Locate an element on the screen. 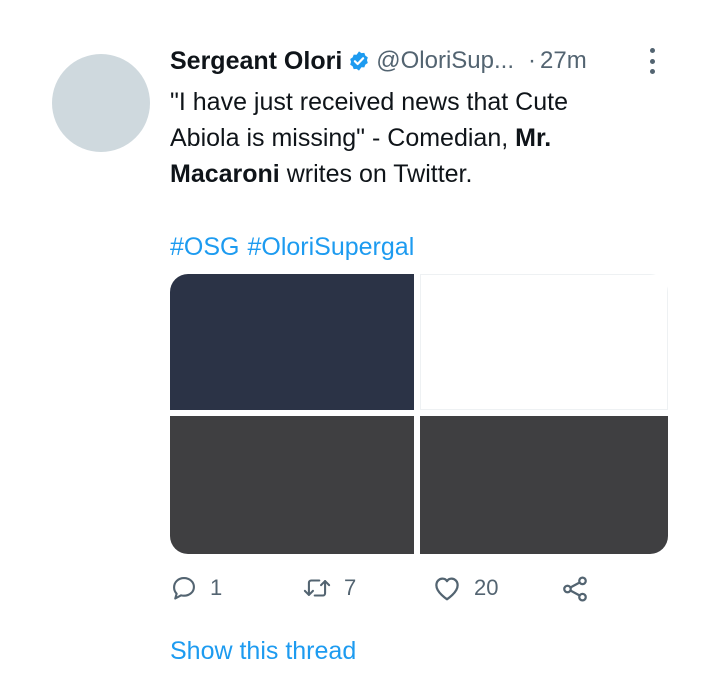 Image resolution: width=720 pixels, height=692 pixels. verified-badge-icon is located at coordinates (359, 61).